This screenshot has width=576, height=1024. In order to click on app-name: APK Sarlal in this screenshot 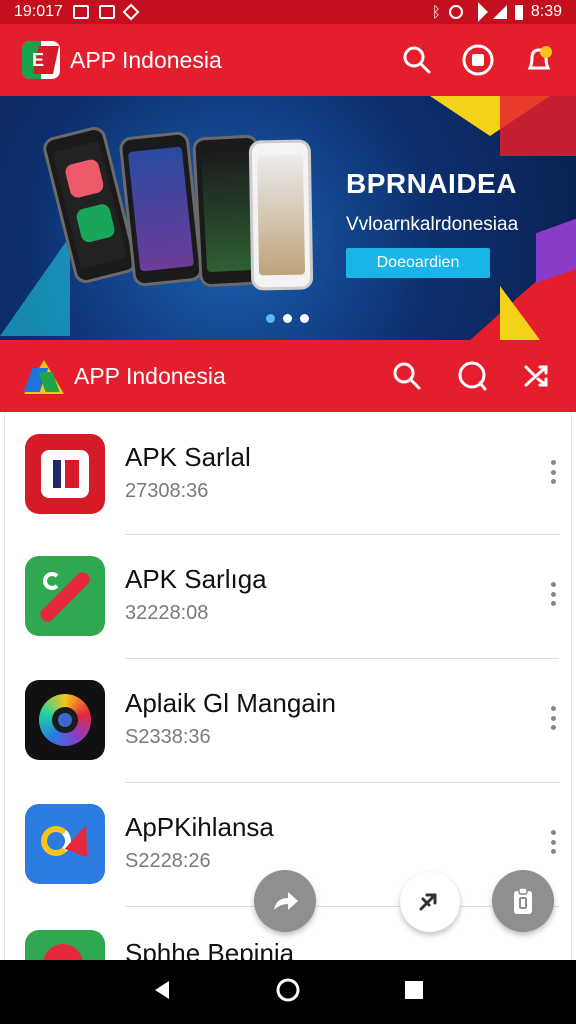, I will do `click(188, 457)`.